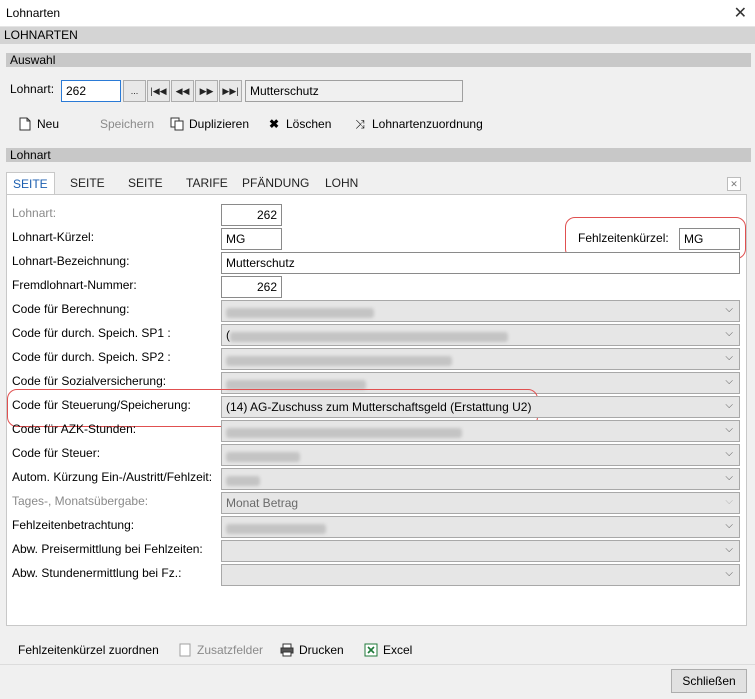  Describe the element at coordinates (87, 192) in the screenshot. I see `tab-seite-2: SEITE 2` at that location.